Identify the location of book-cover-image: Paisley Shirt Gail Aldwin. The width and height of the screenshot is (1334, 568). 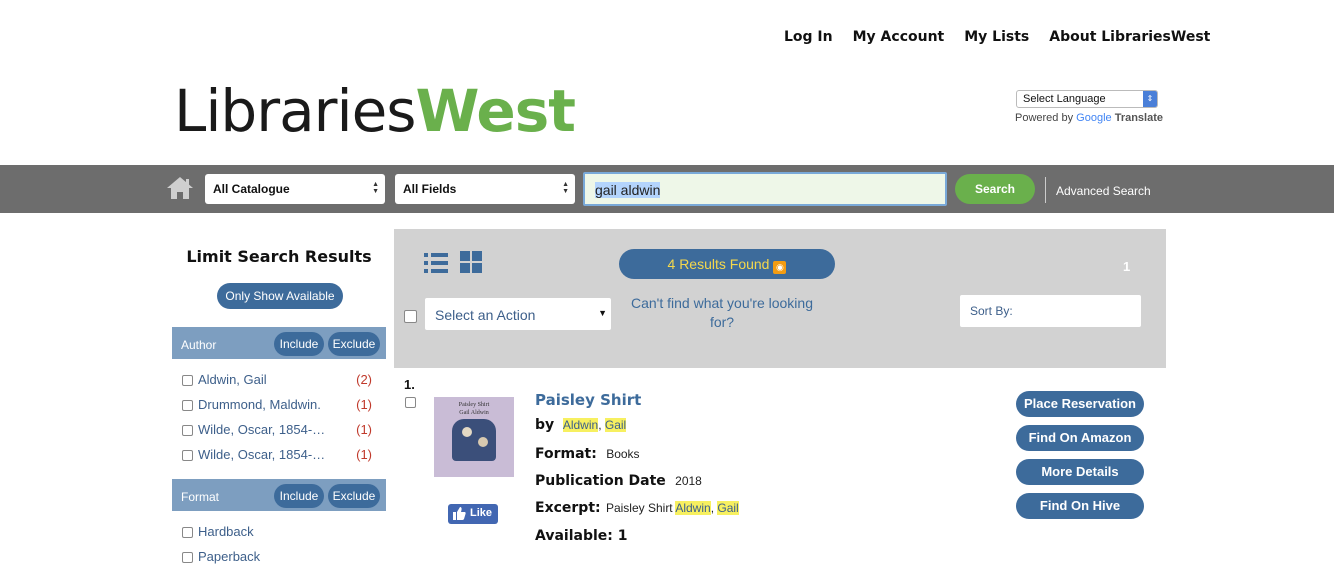
(474, 437).